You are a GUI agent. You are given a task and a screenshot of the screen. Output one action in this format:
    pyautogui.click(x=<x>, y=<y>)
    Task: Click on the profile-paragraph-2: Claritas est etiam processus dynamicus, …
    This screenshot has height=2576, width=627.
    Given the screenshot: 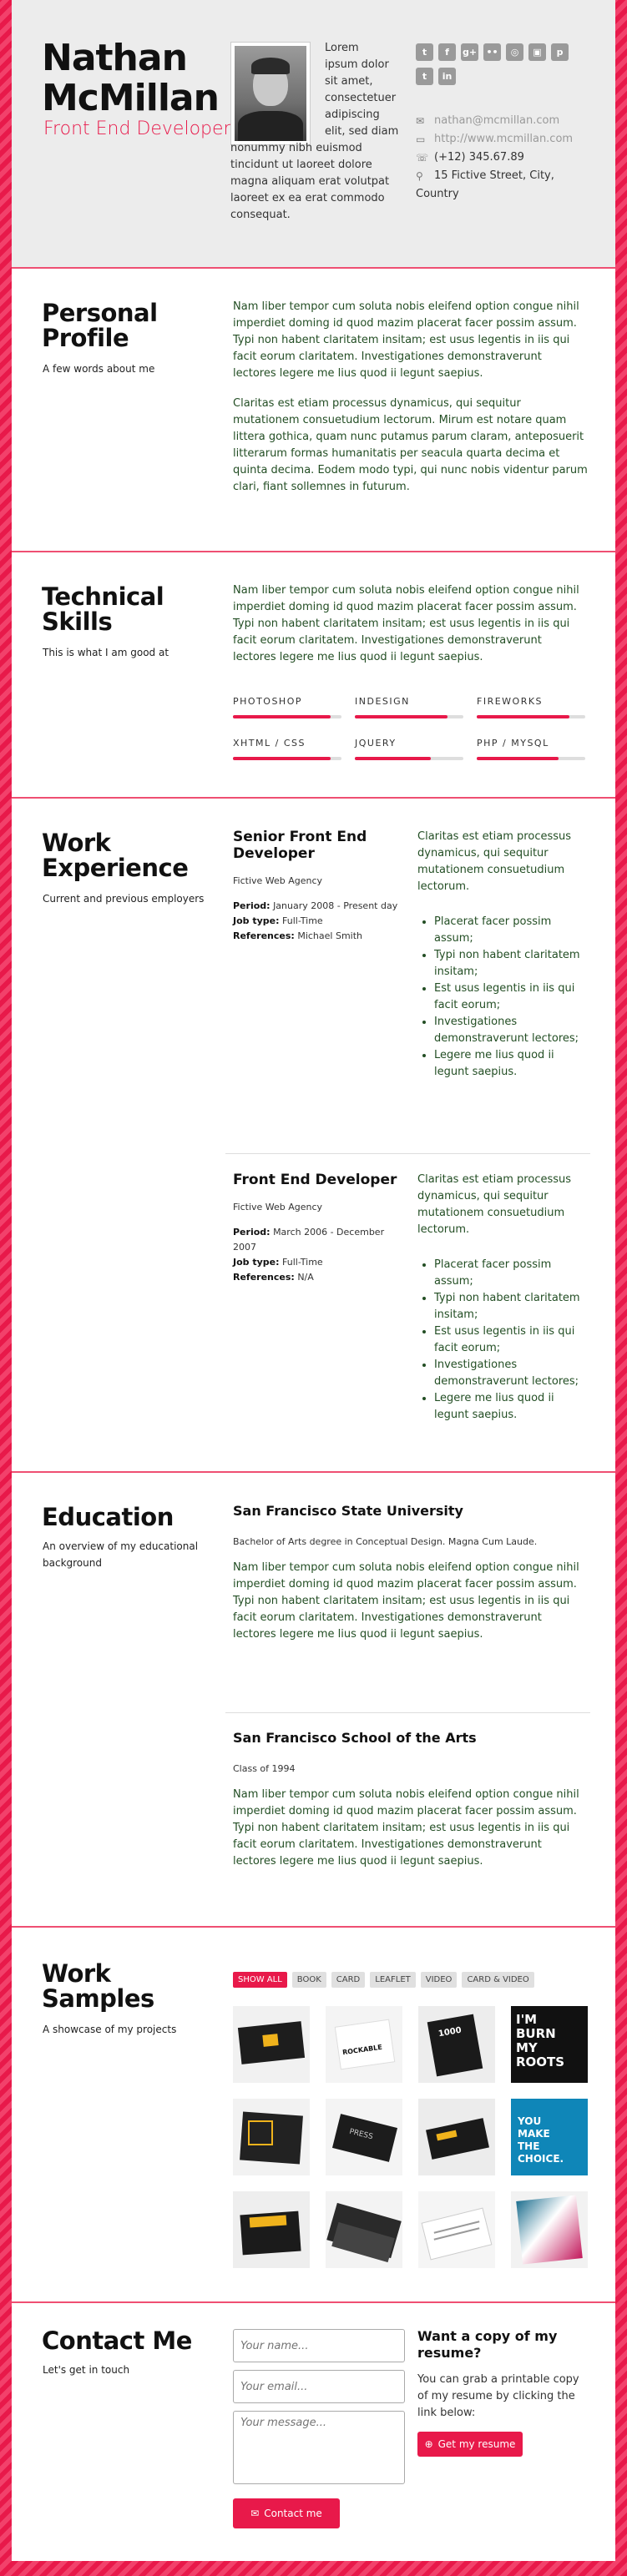 What is the action you would take?
    pyautogui.click(x=410, y=445)
    